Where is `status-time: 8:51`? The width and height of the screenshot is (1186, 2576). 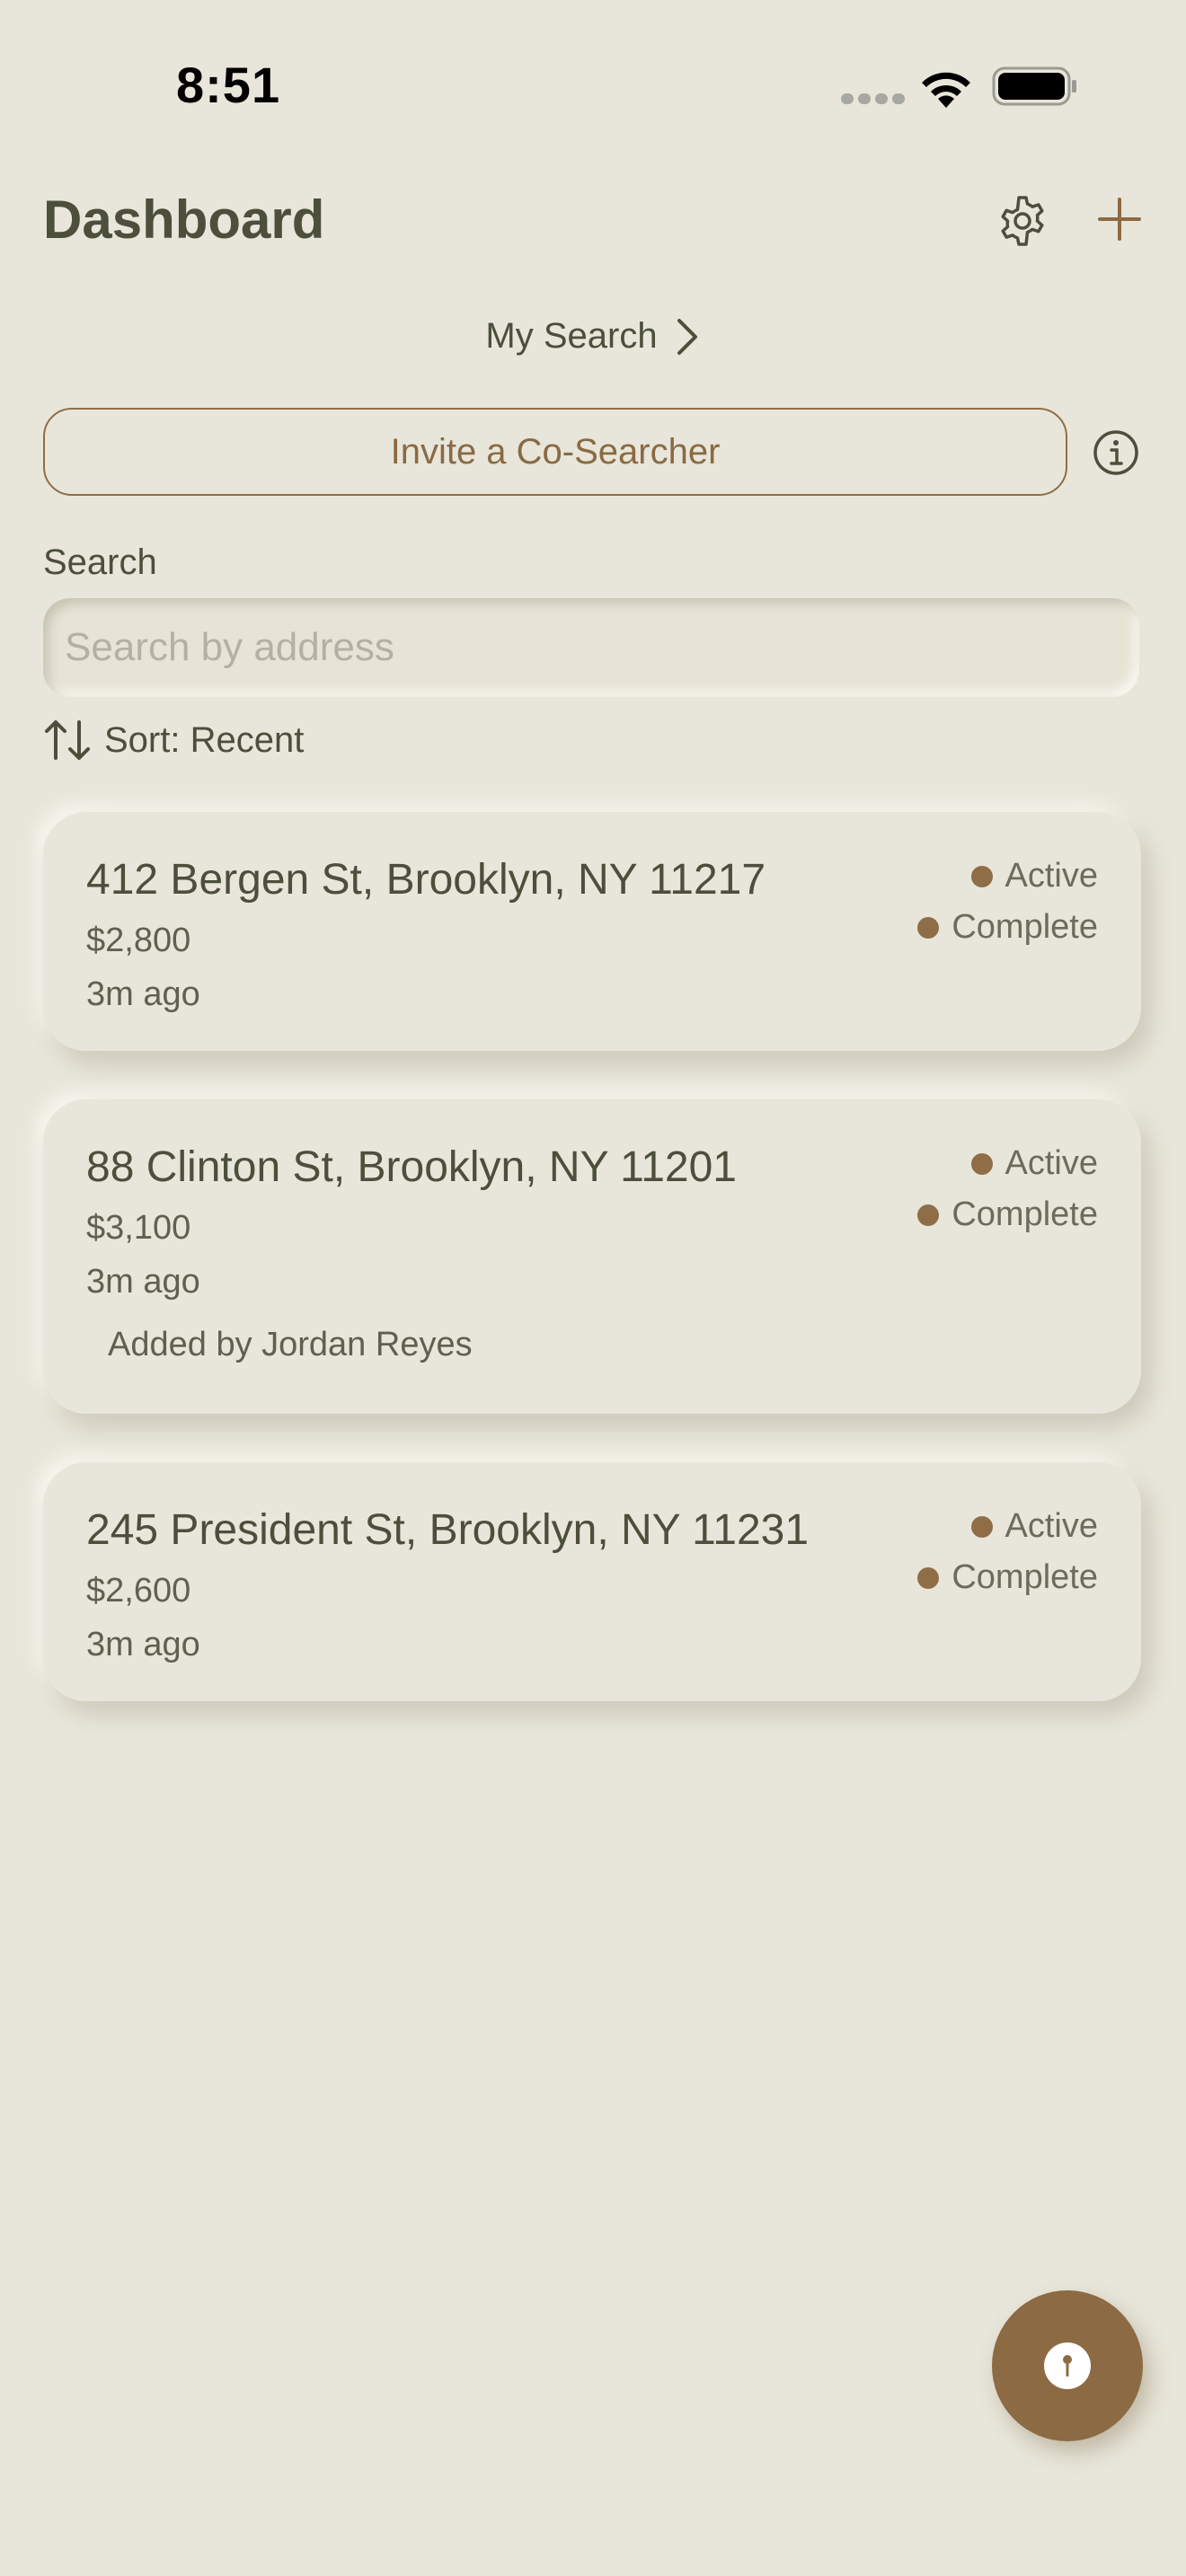
status-time: 8:51 is located at coordinates (228, 85).